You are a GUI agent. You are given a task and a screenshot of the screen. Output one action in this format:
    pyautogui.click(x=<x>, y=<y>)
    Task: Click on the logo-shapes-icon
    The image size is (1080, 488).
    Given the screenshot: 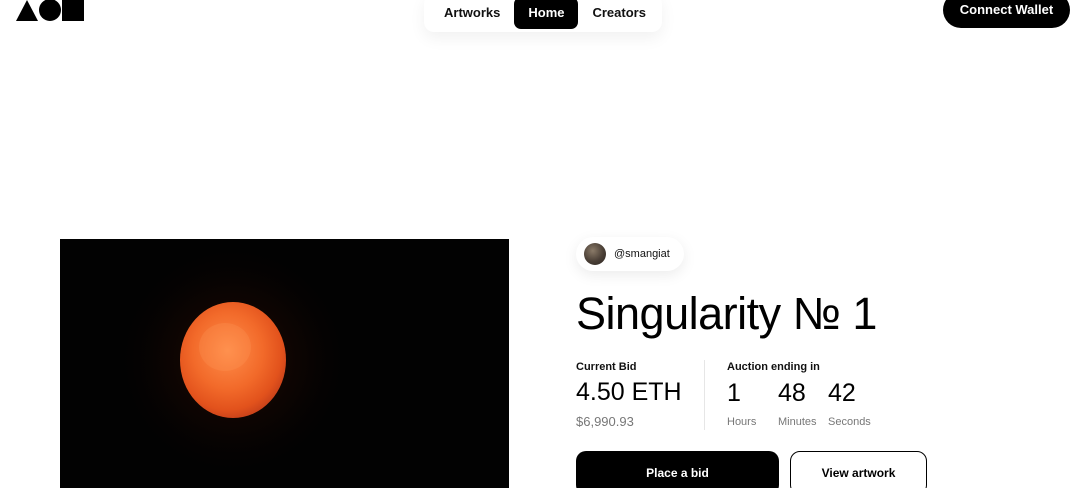 What is the action you would take?
    pyautogui.click(x=50, y=10)
    